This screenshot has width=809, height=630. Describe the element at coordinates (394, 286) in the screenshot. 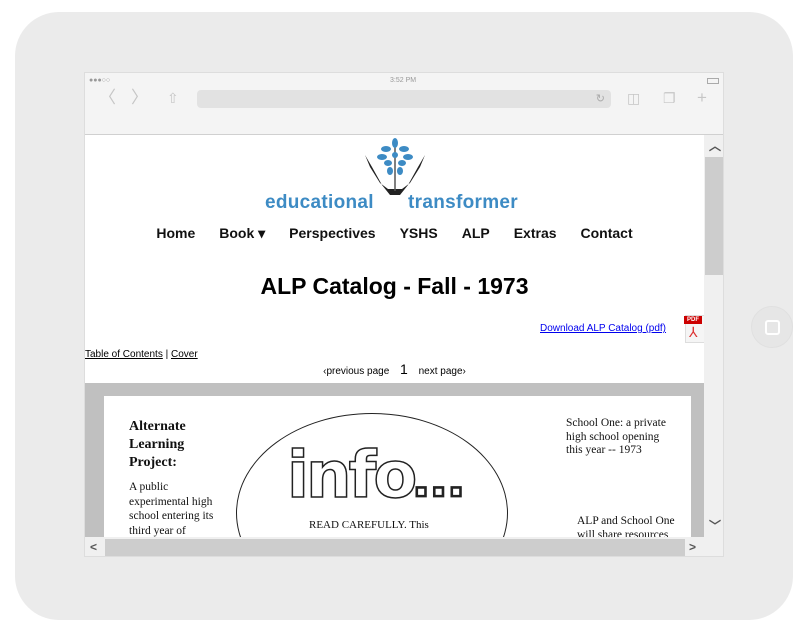

I see `page-title: ALP Catalog - Fall - 1973` at that location.